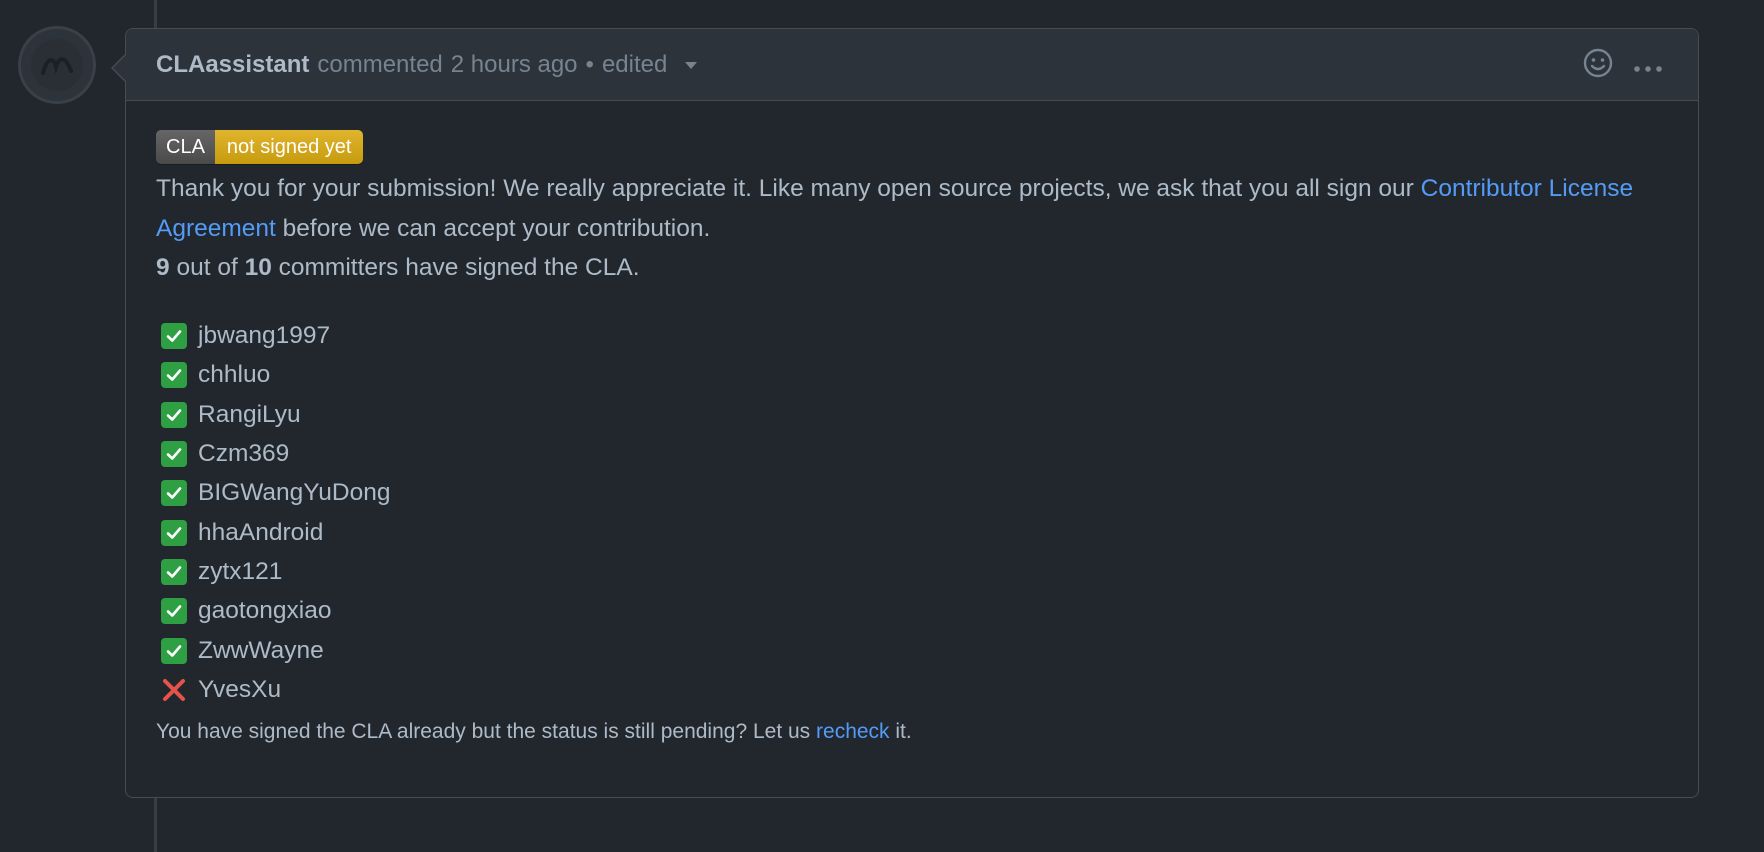 The height and width of the screenshot is (852, 1764). What do you see at coordinates (455, 267) in the screenshot?
I see `count-suffix: committers have signed the CLA.` at bounding box center [455, 267].